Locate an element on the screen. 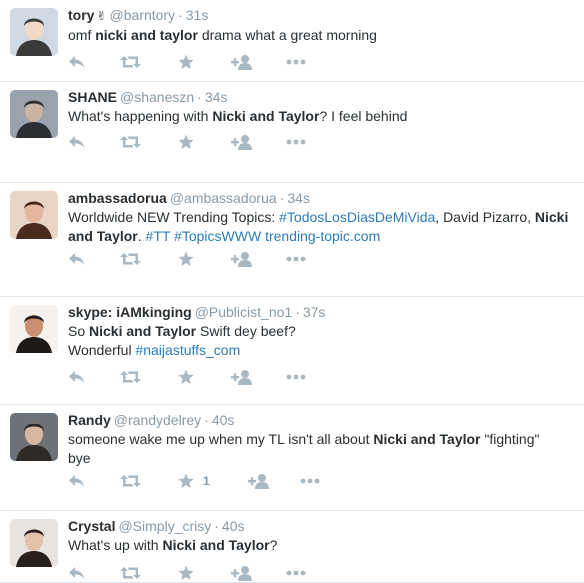 The image size is (584, 583). text-segment: Wonderful is located at coordinates (102, 350).